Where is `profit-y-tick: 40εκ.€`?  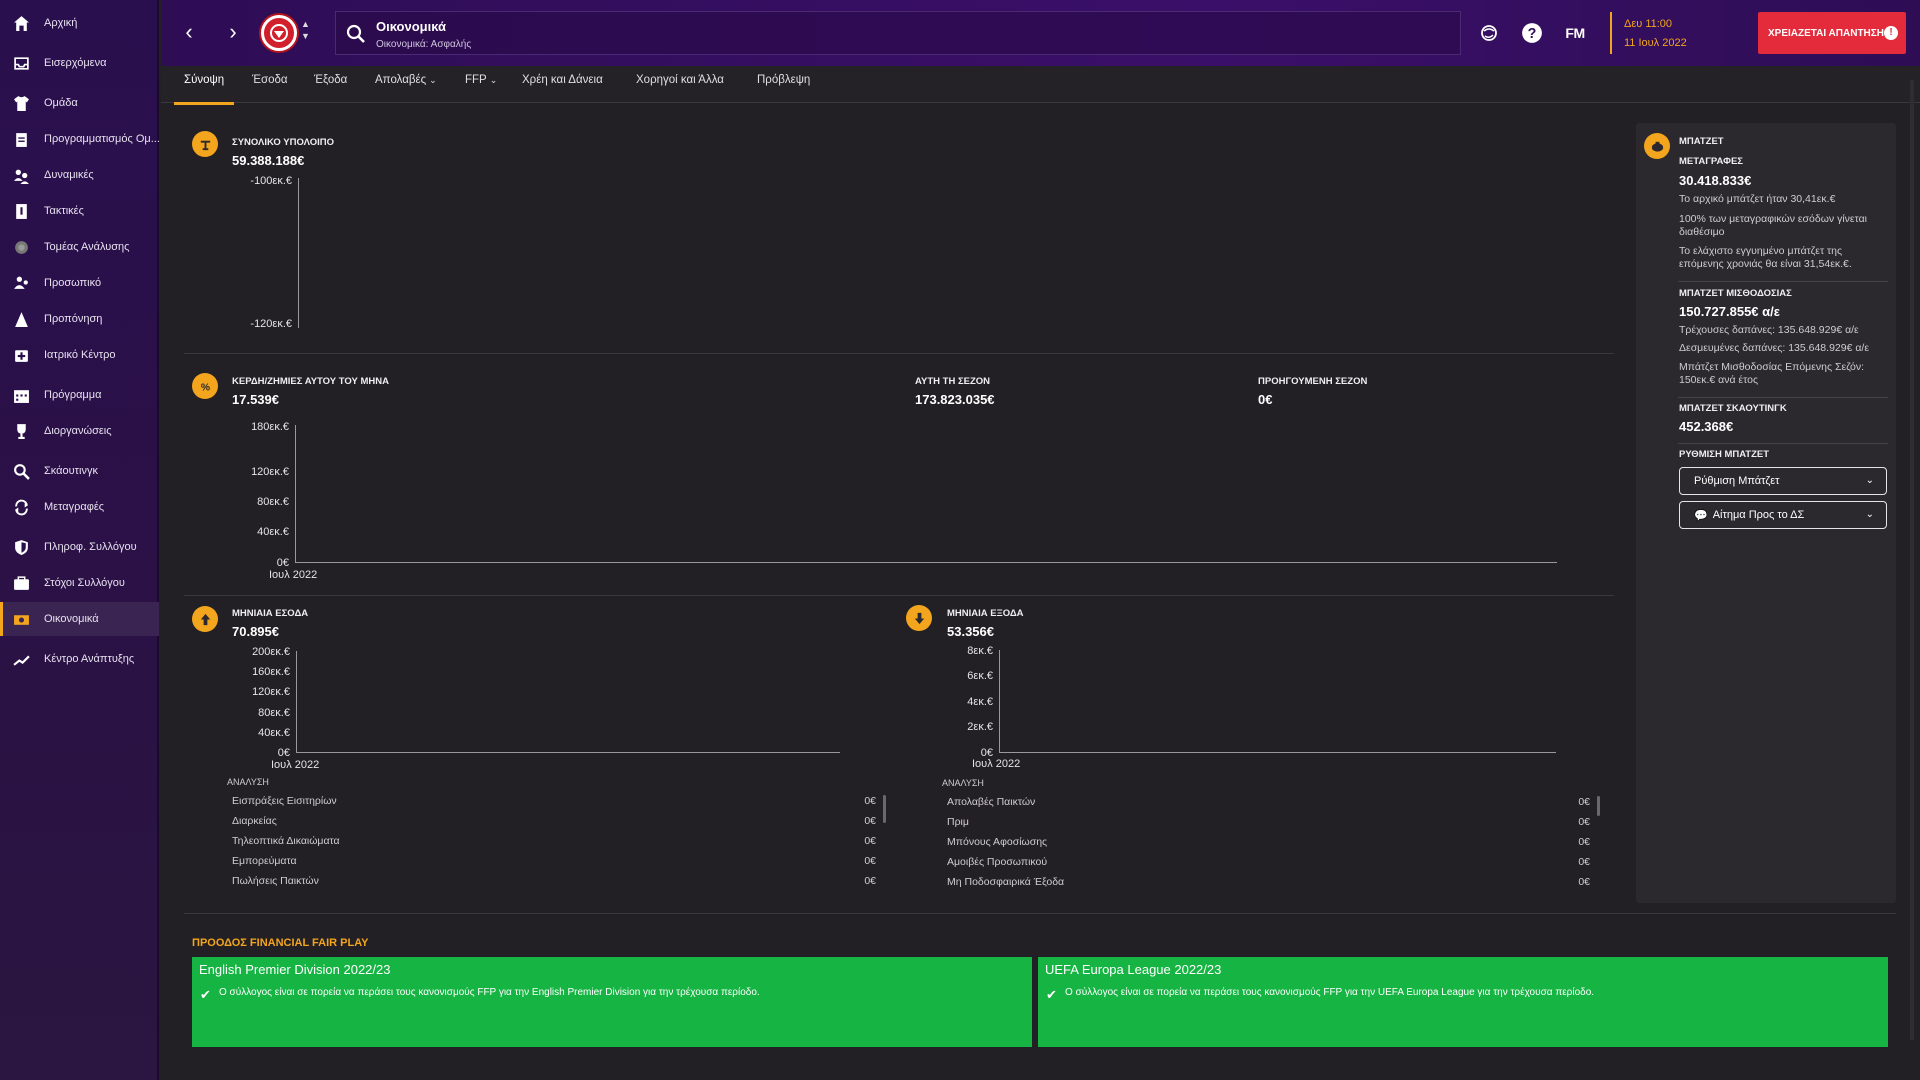 profit-y-tick: 40εκ.€ is located at coordinates (273, 532).